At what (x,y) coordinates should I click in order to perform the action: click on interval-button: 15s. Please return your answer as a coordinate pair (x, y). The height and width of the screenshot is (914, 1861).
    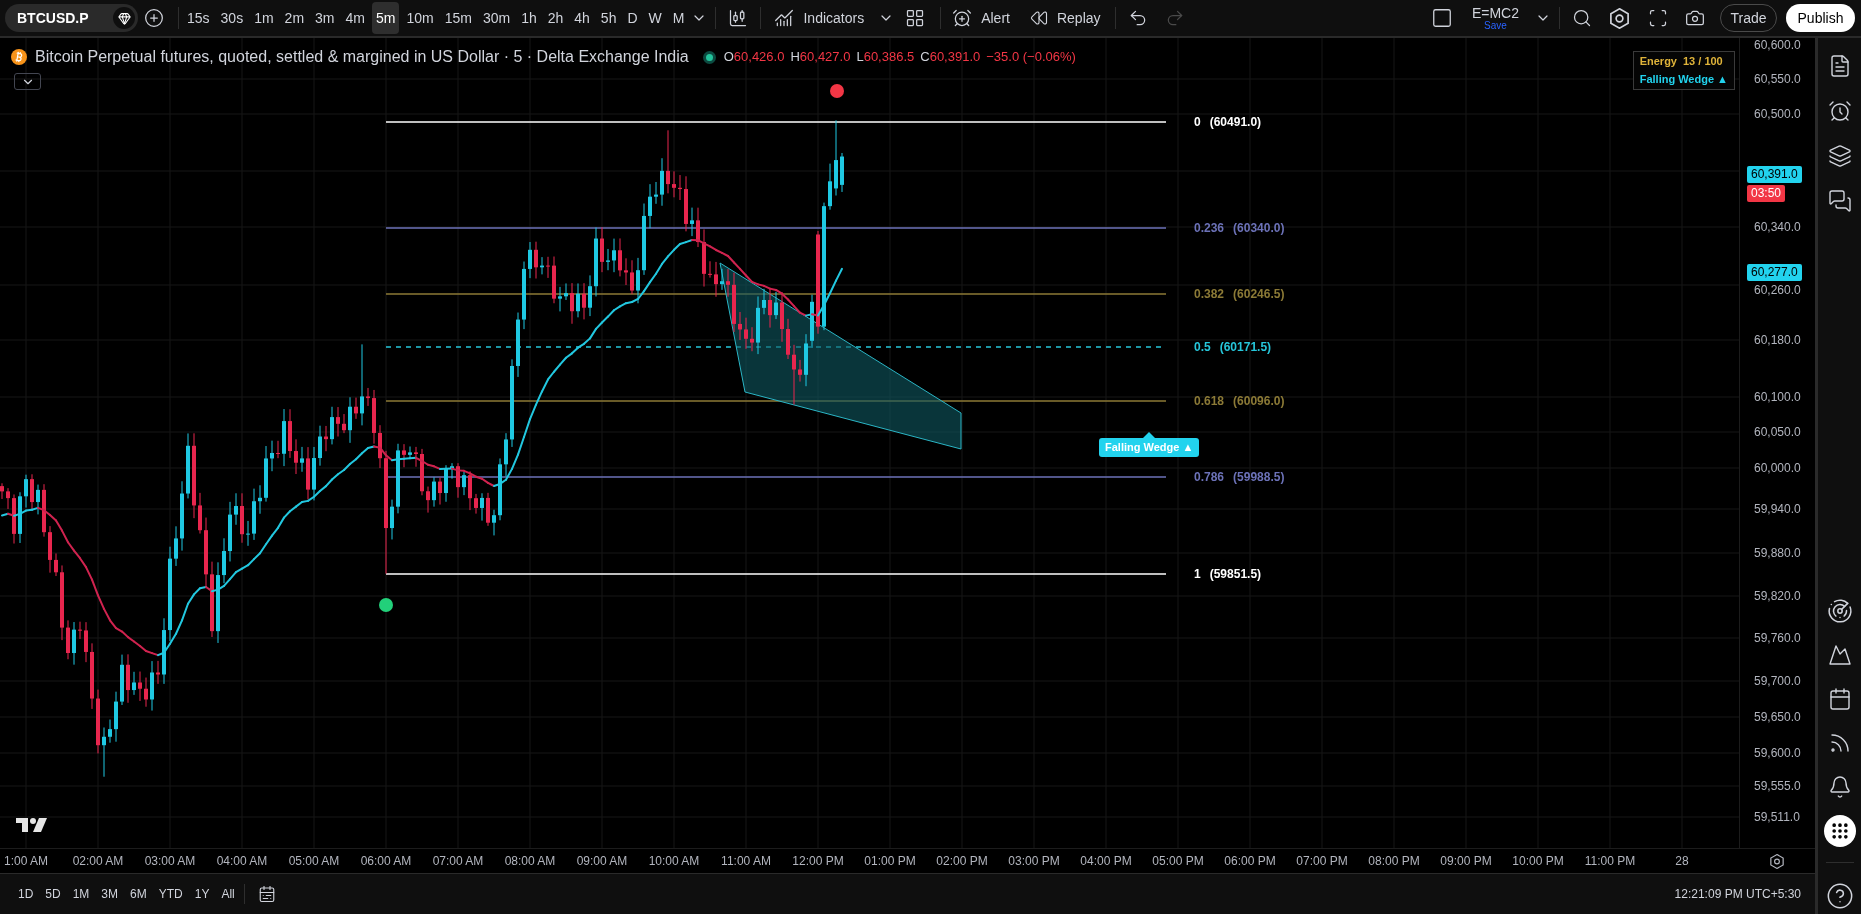
    Looking at the image, I should click on (198, 18).